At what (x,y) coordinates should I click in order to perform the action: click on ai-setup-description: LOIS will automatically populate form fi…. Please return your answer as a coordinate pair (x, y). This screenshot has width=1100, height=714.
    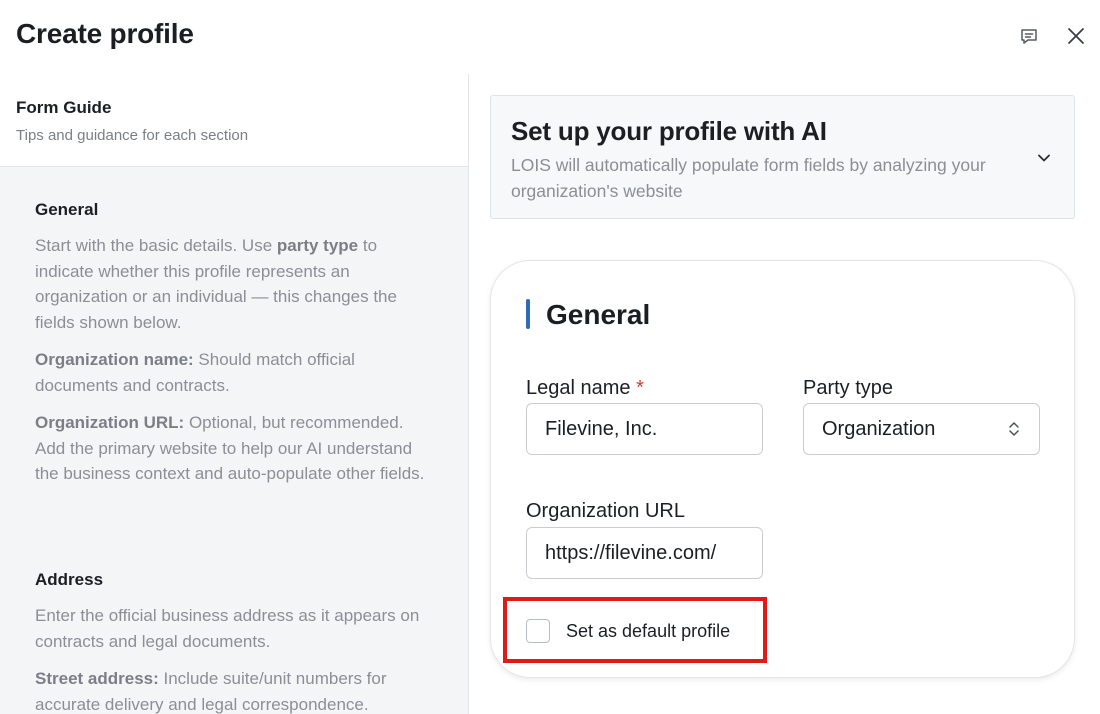
    Looking at the image, I should click on (748, 178).